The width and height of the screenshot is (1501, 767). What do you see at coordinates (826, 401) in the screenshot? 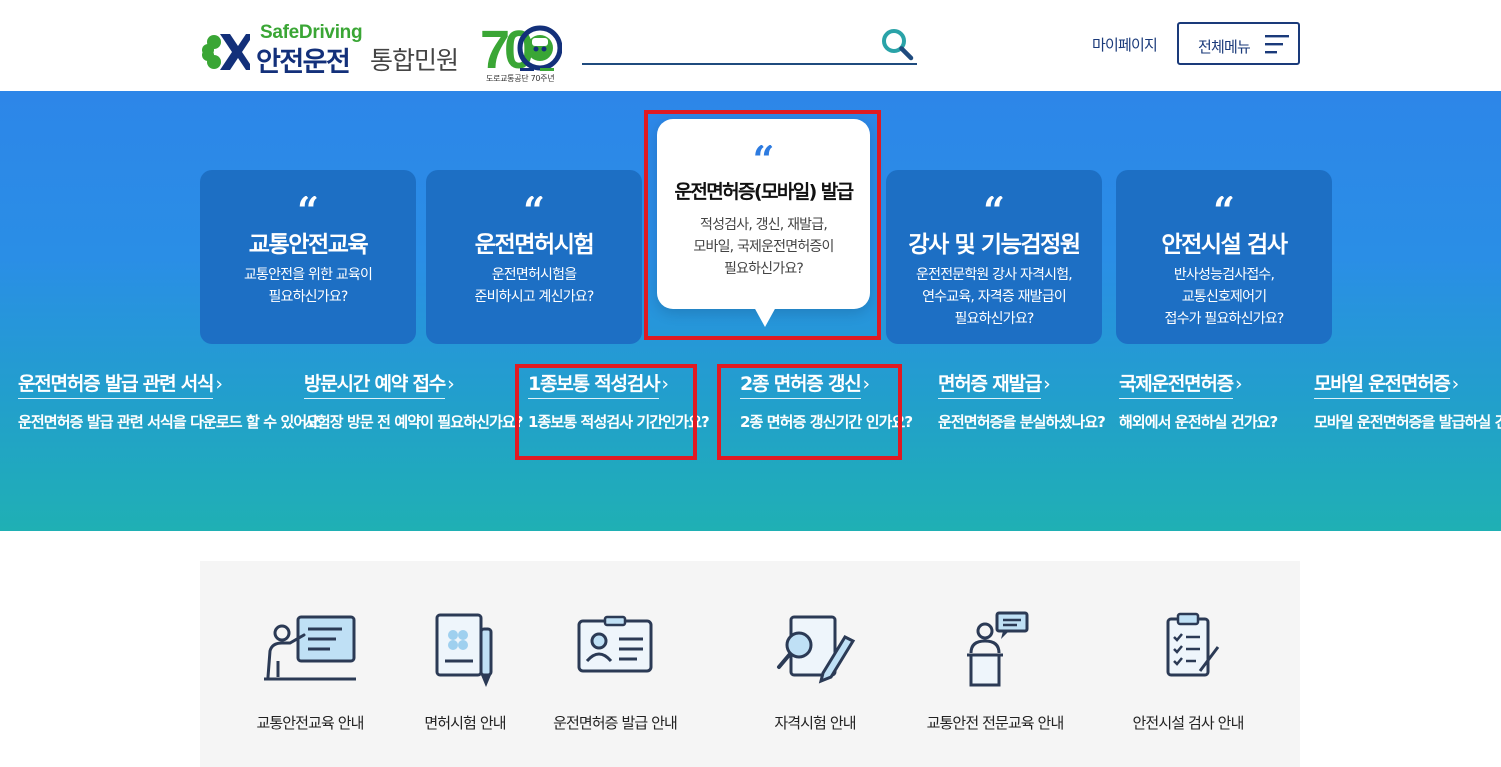
I see `link-class2-renewal: 2종 면허증 갱신 › 2종 면허증 갱신기간 인가요?` at bounding box center [826, 401].